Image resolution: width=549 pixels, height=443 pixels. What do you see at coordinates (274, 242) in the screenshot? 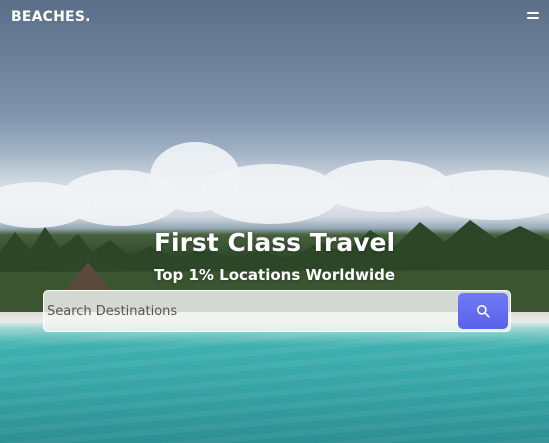
I see `hero-title: First Class Travel` at bounding box center [274, 242].